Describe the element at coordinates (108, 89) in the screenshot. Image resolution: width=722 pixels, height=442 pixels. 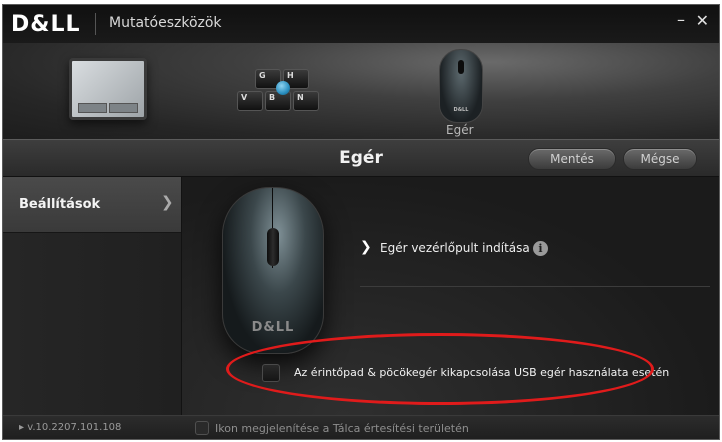
I see `touchpad-device-icon` at that location.